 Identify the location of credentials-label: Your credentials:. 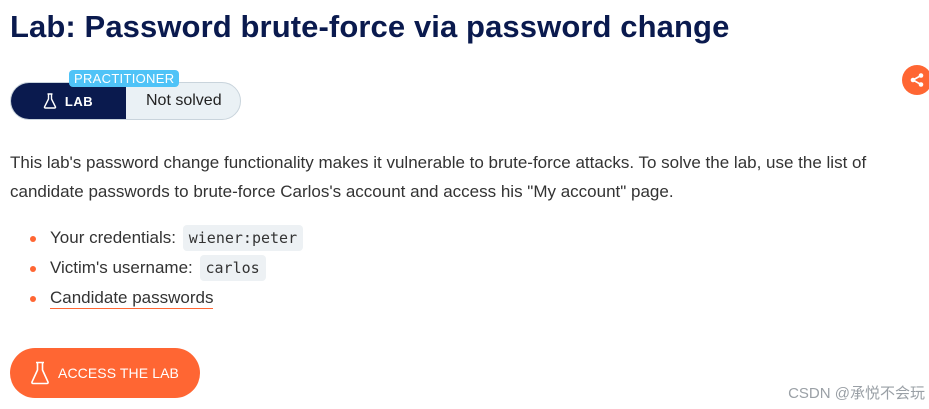
(113, 237).